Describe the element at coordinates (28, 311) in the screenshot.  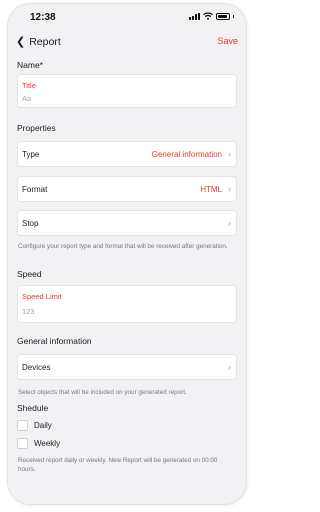
I see `speed-limit-input: 123` at that location.